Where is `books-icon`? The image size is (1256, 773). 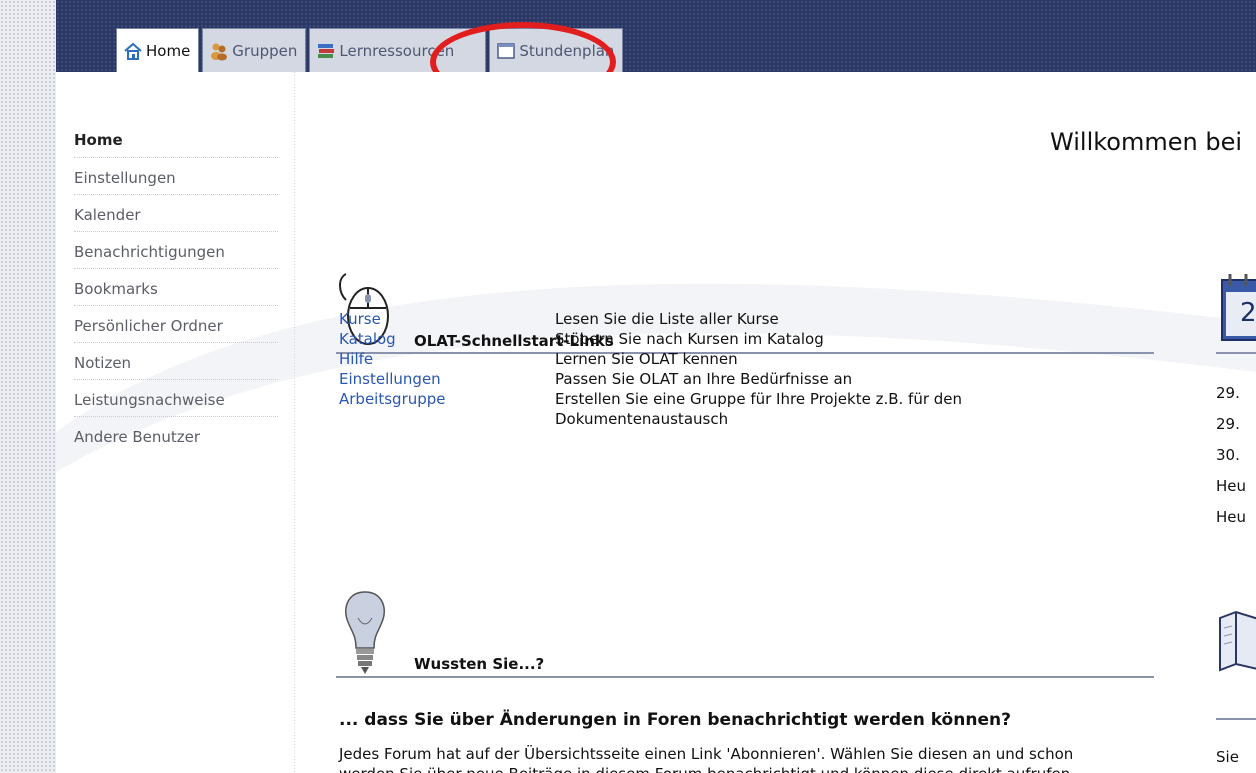
books-icon is located at coordinates (326, 51).